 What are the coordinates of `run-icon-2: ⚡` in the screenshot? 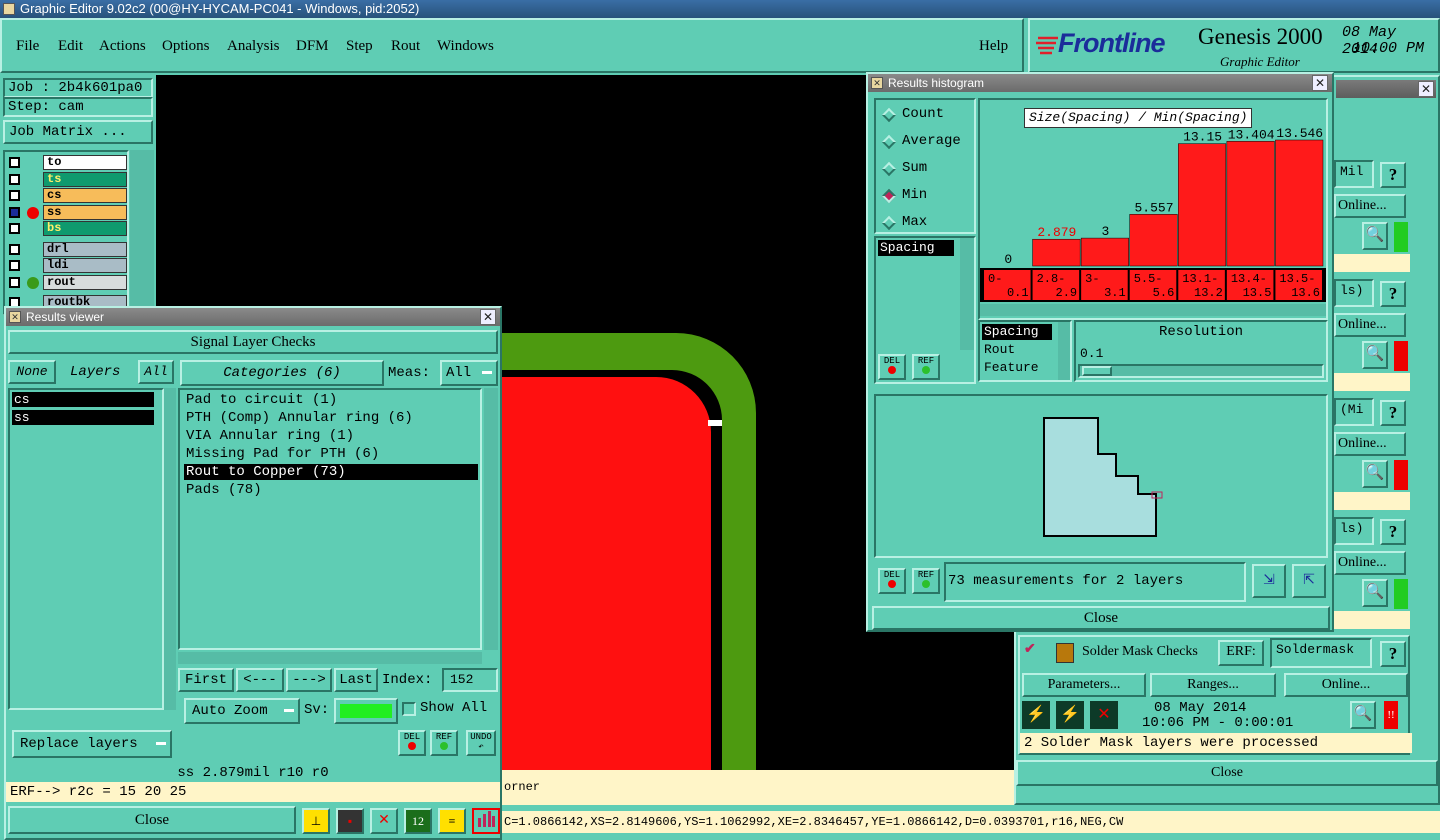 It's located at (1070, 715).